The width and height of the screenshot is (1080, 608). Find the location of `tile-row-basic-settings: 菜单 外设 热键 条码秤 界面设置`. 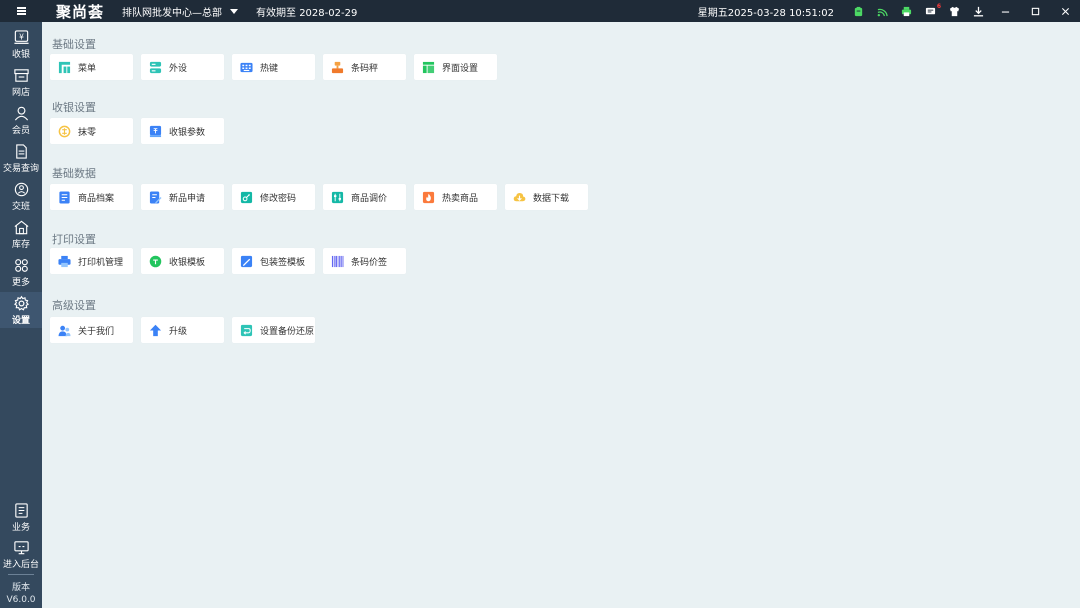

tile-row-basic-settings: 菜单 外设 热键 条码秤 界面设置 is located at coordinates (273, 67).